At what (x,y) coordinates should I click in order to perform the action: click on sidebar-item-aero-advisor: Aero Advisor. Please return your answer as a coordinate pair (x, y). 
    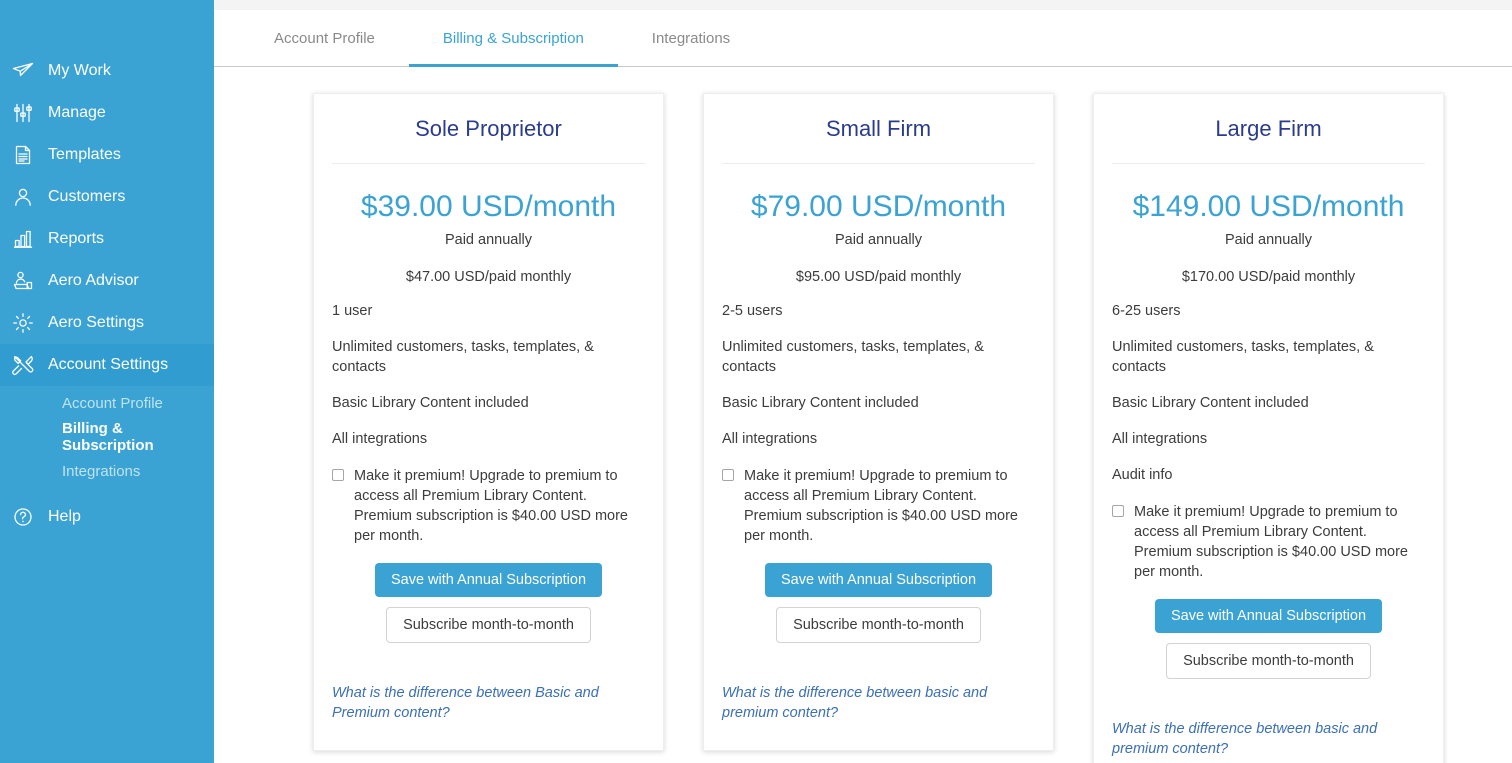
    Looking at the image, I should click on (107, 281).